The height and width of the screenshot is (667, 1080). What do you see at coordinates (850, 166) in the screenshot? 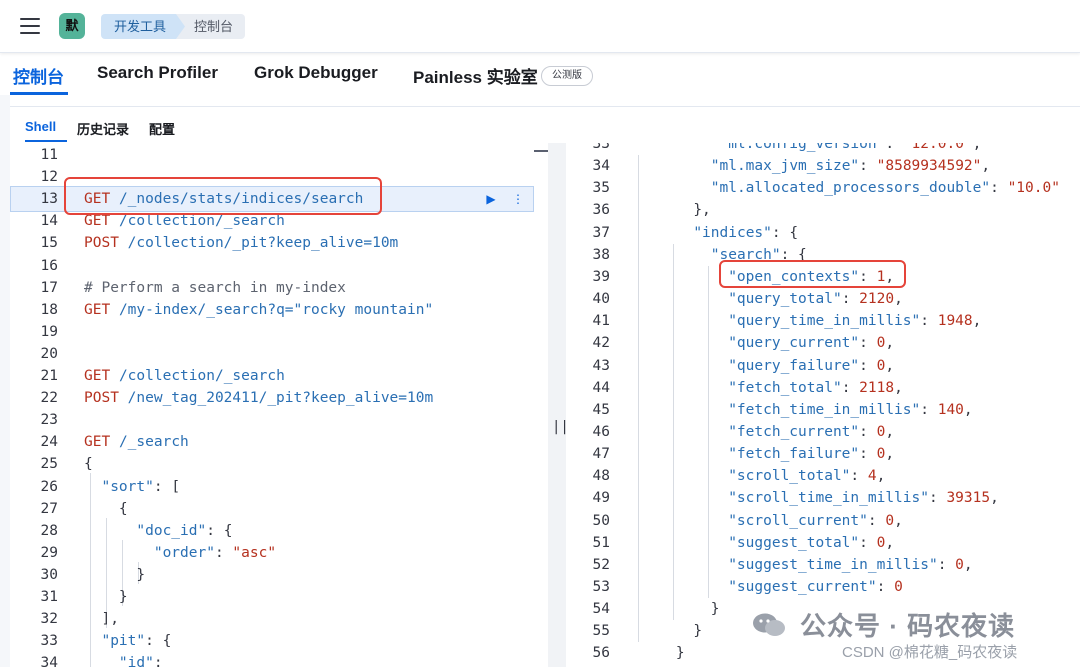
I see `line-code: "ml.max_jvm_size": "8589934592",` at bounding box center [850, 166].